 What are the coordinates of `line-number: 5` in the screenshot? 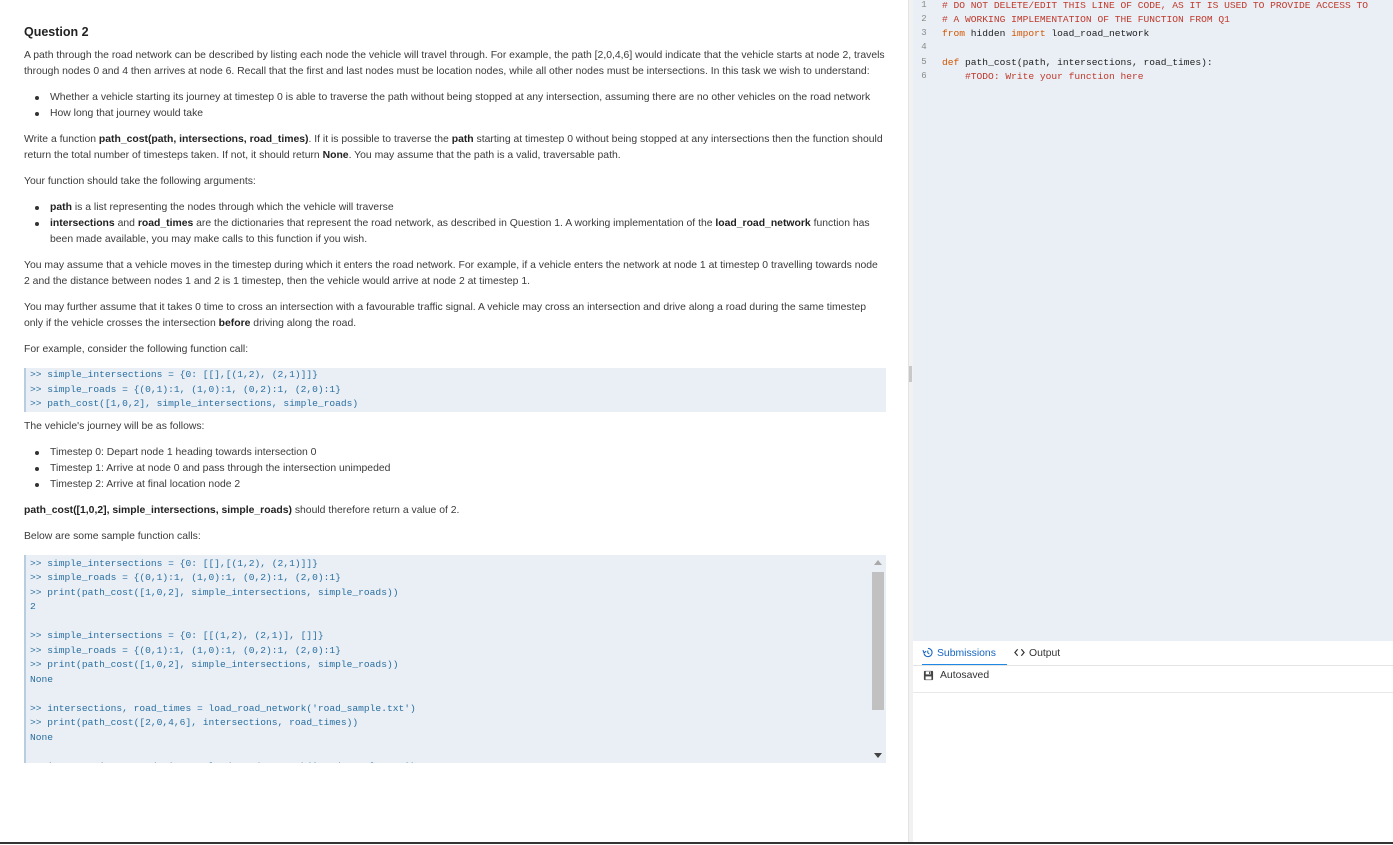 It's located at (924, 62).